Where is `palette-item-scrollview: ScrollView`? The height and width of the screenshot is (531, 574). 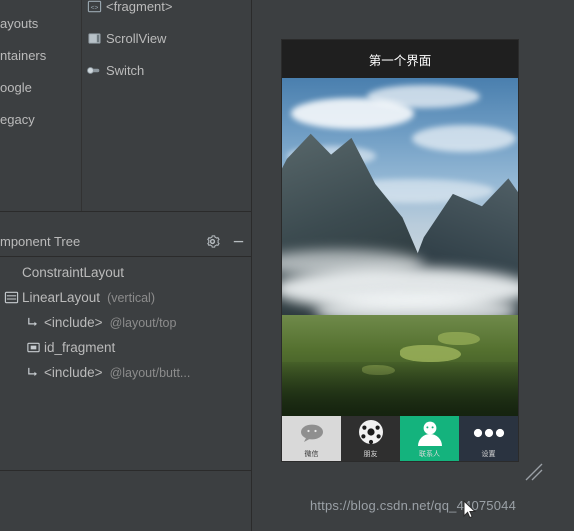
palette-item-scrollview: ScrollView is located at coordinates (166, 38).